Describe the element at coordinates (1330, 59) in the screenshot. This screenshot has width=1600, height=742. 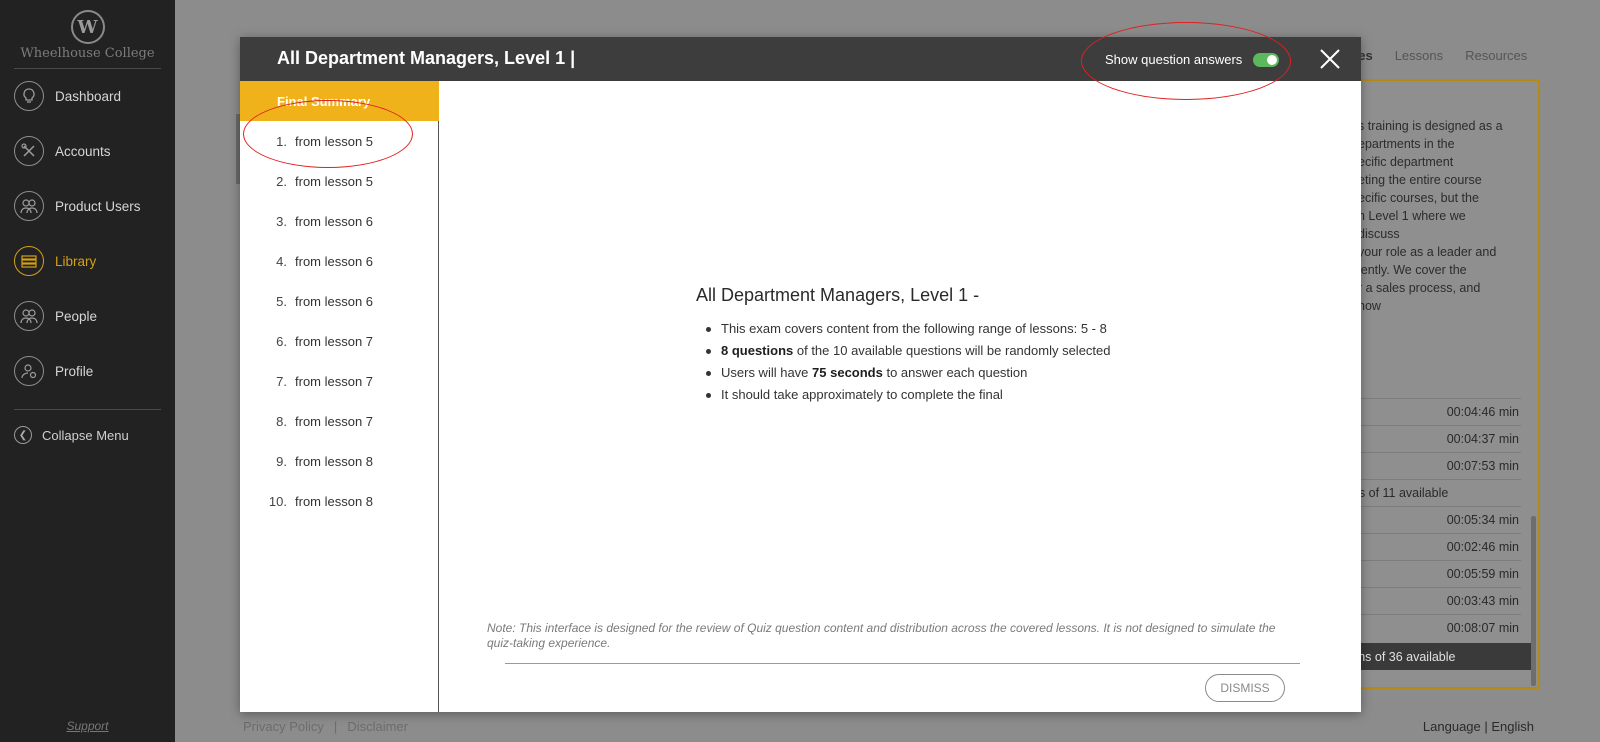
I see `close-icon` at that location.